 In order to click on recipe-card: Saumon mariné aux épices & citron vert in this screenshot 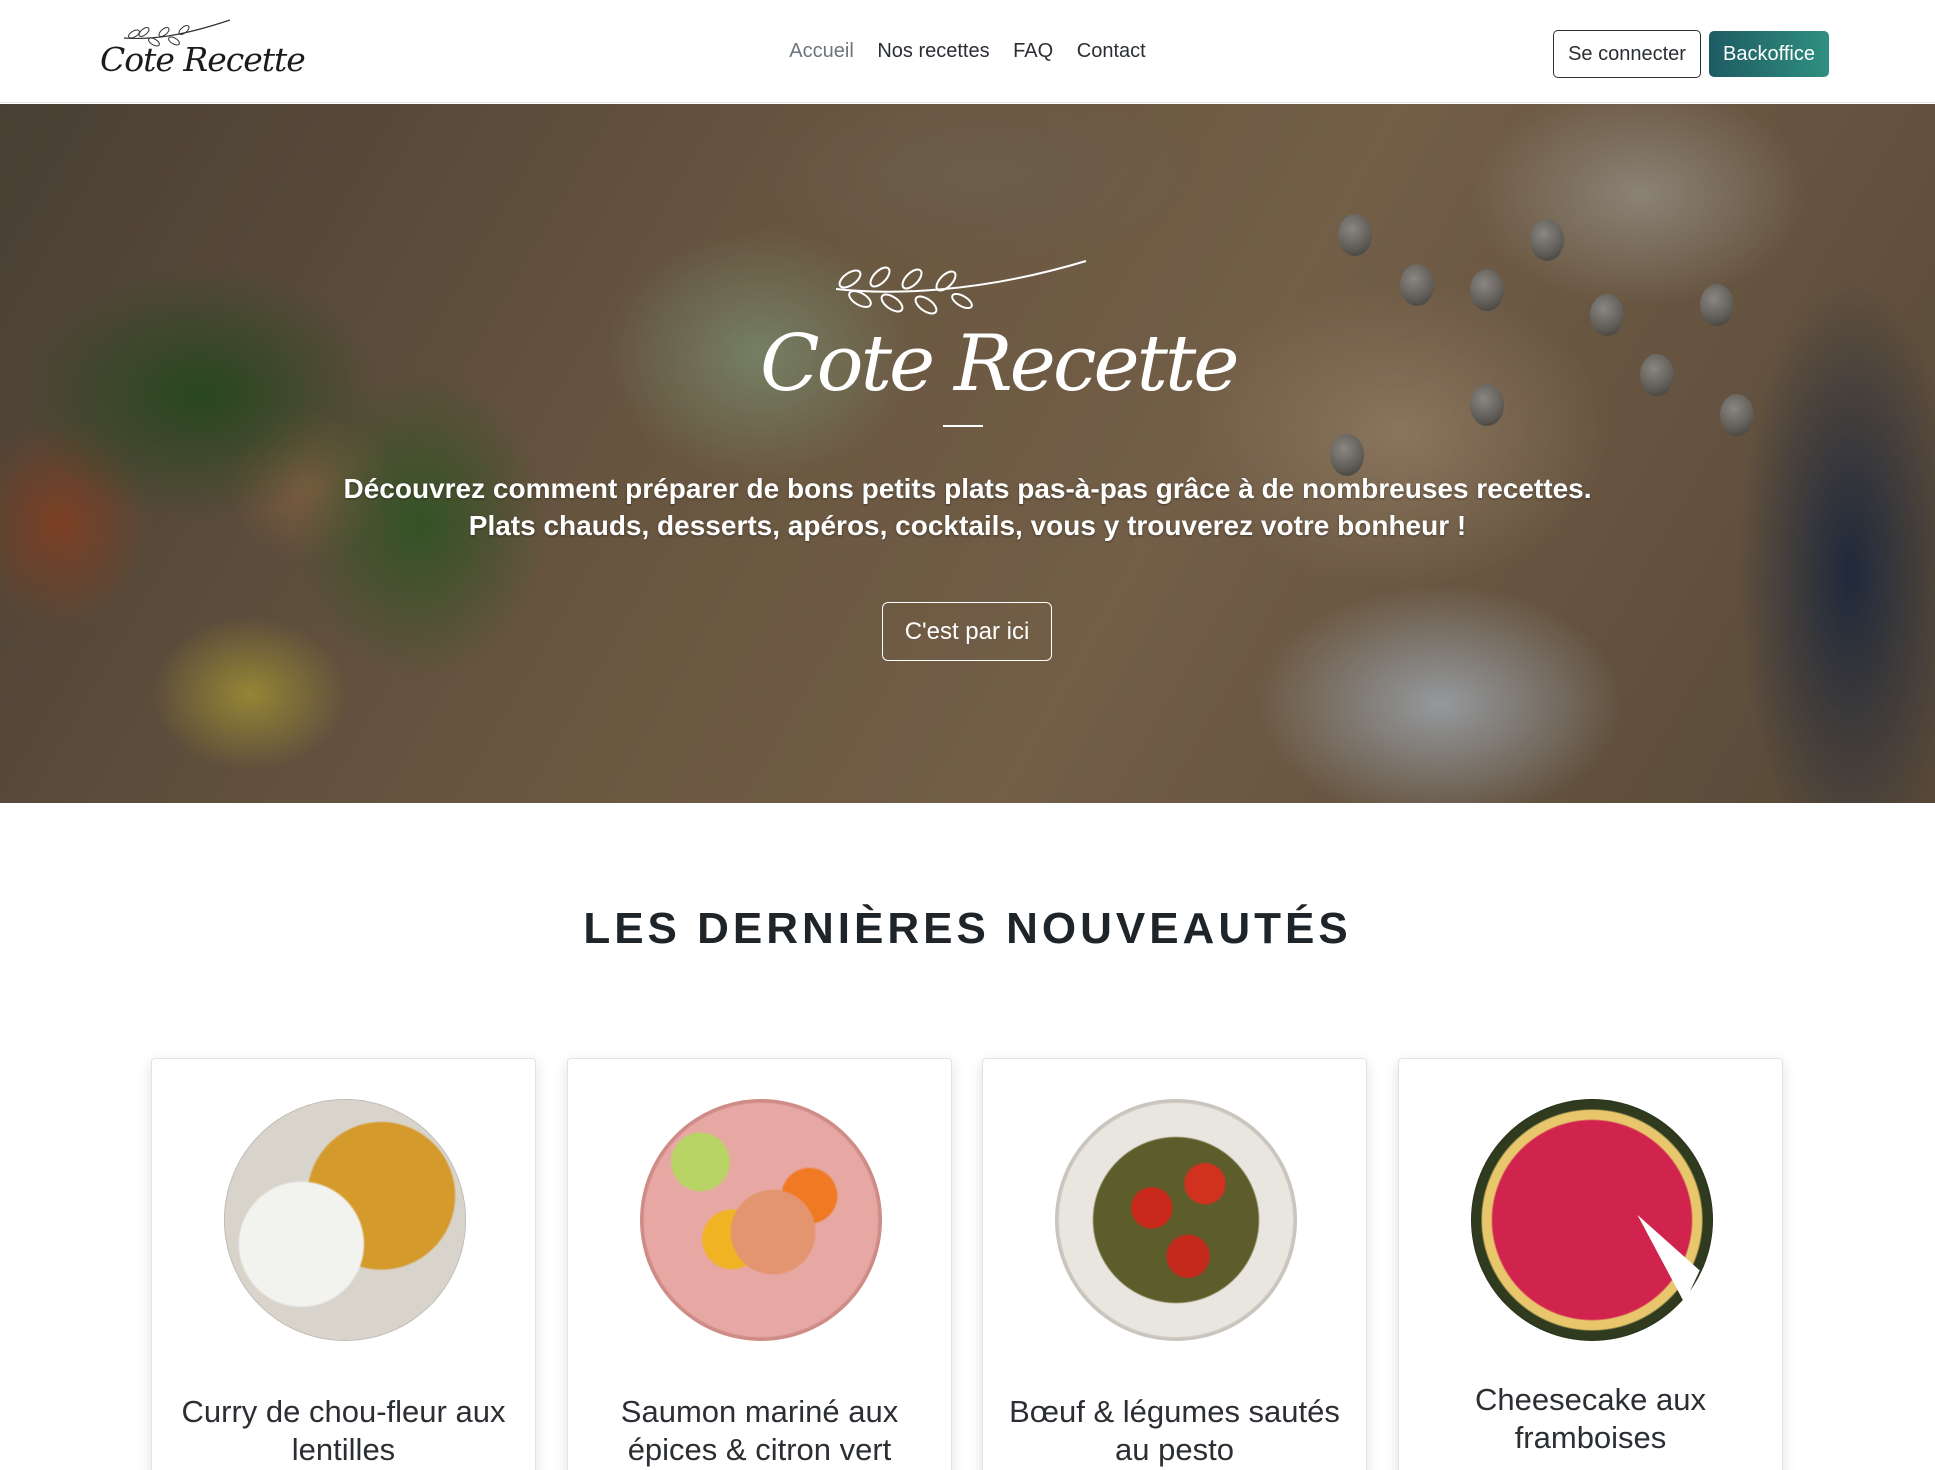, I will do `click(759, 1264)`.